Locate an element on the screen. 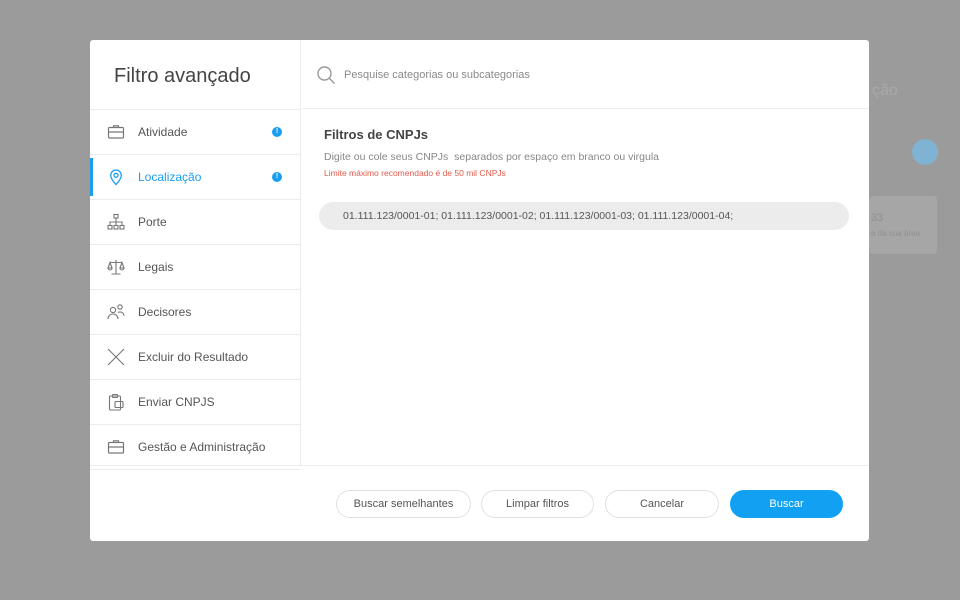 Image resolution: width=960 pixels, height=600 pixels. category-search-bar is located at coordinates (585, 74).